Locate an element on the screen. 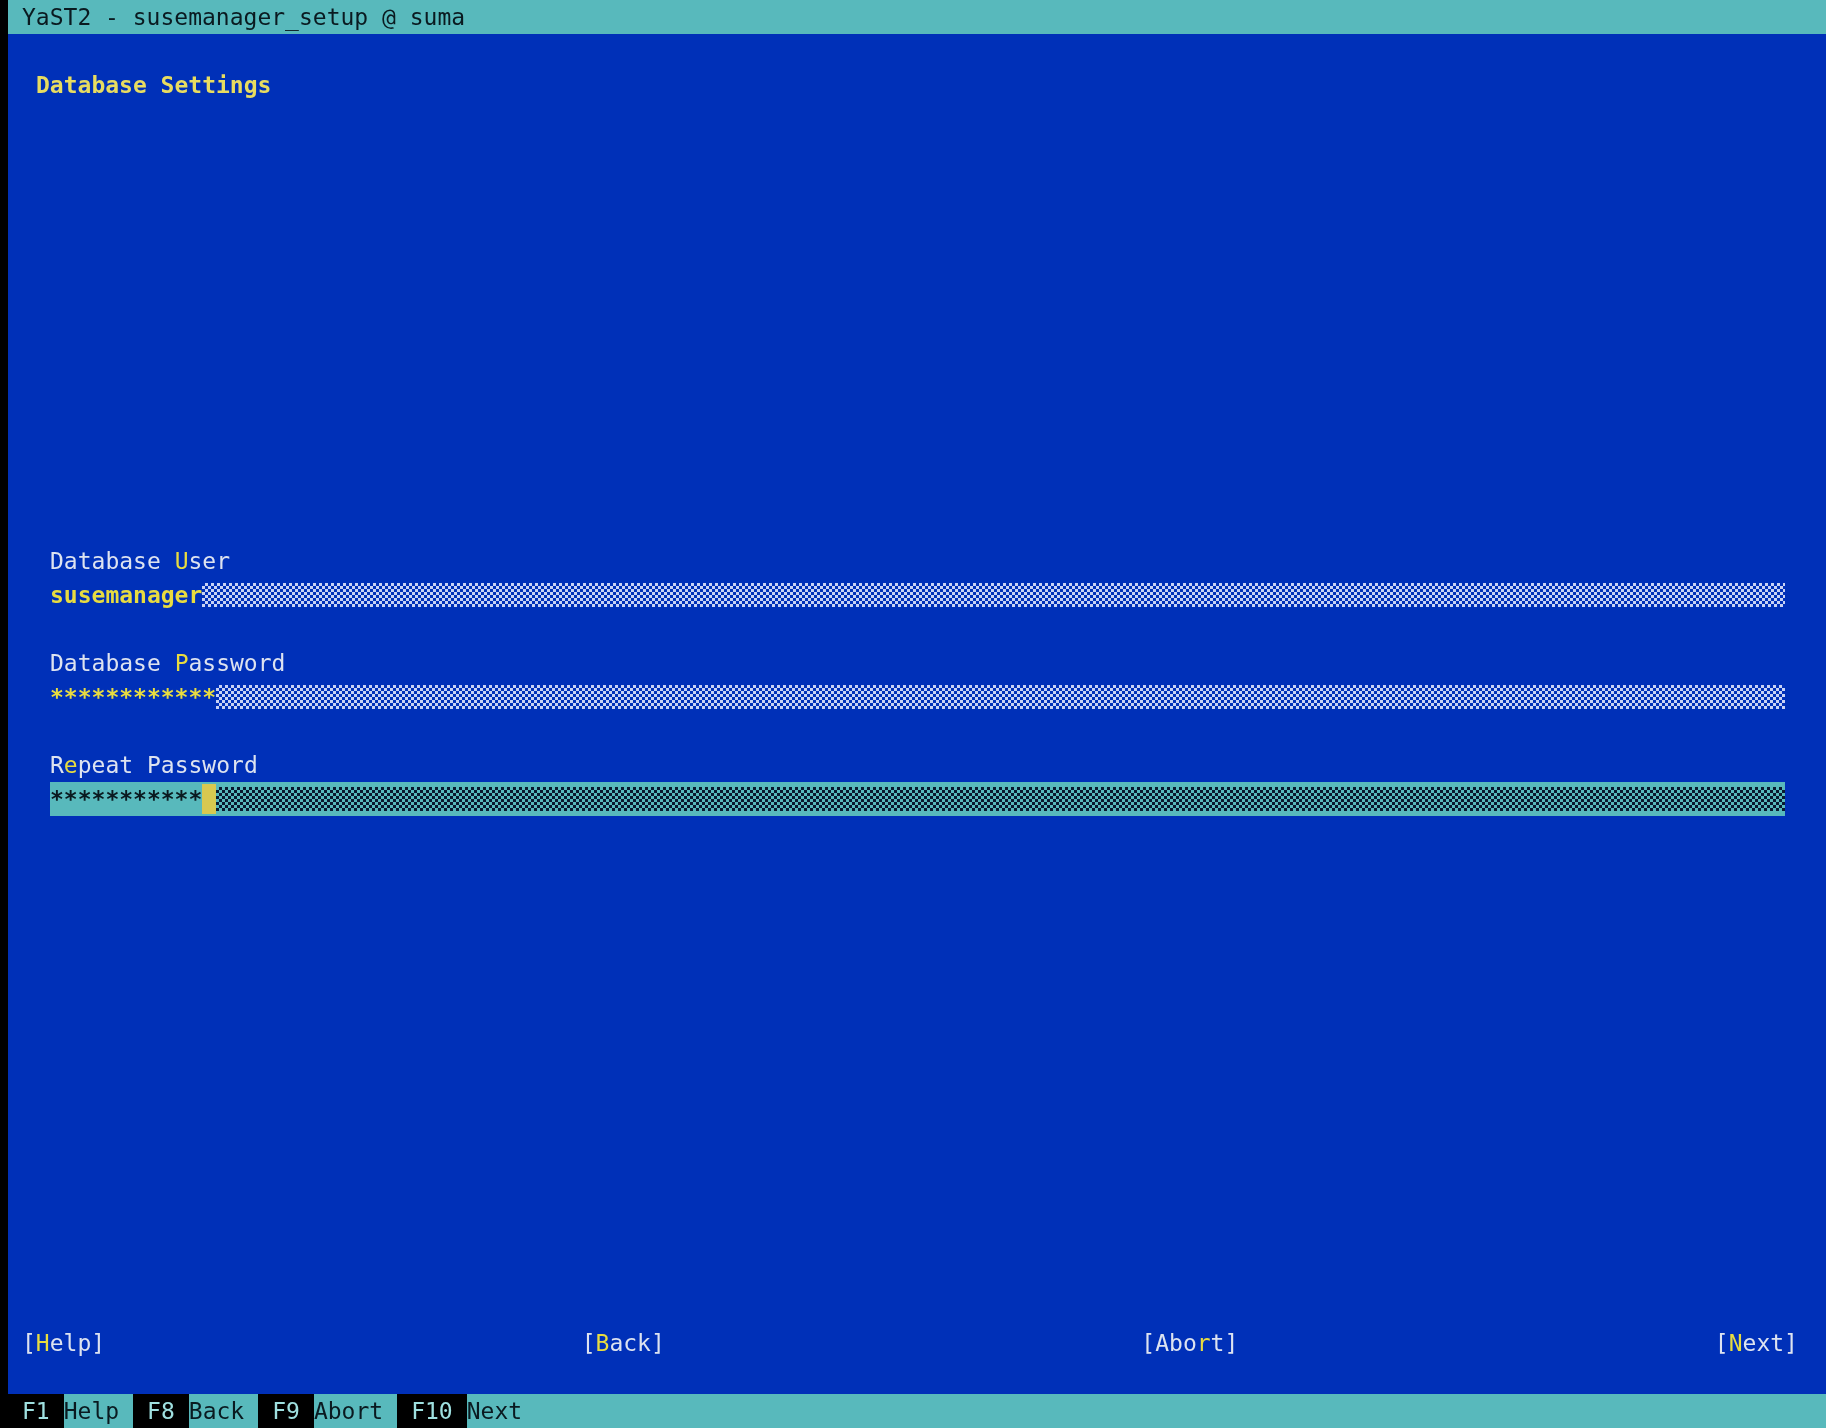  input-field: *********** is located at coordinates (917, 799).